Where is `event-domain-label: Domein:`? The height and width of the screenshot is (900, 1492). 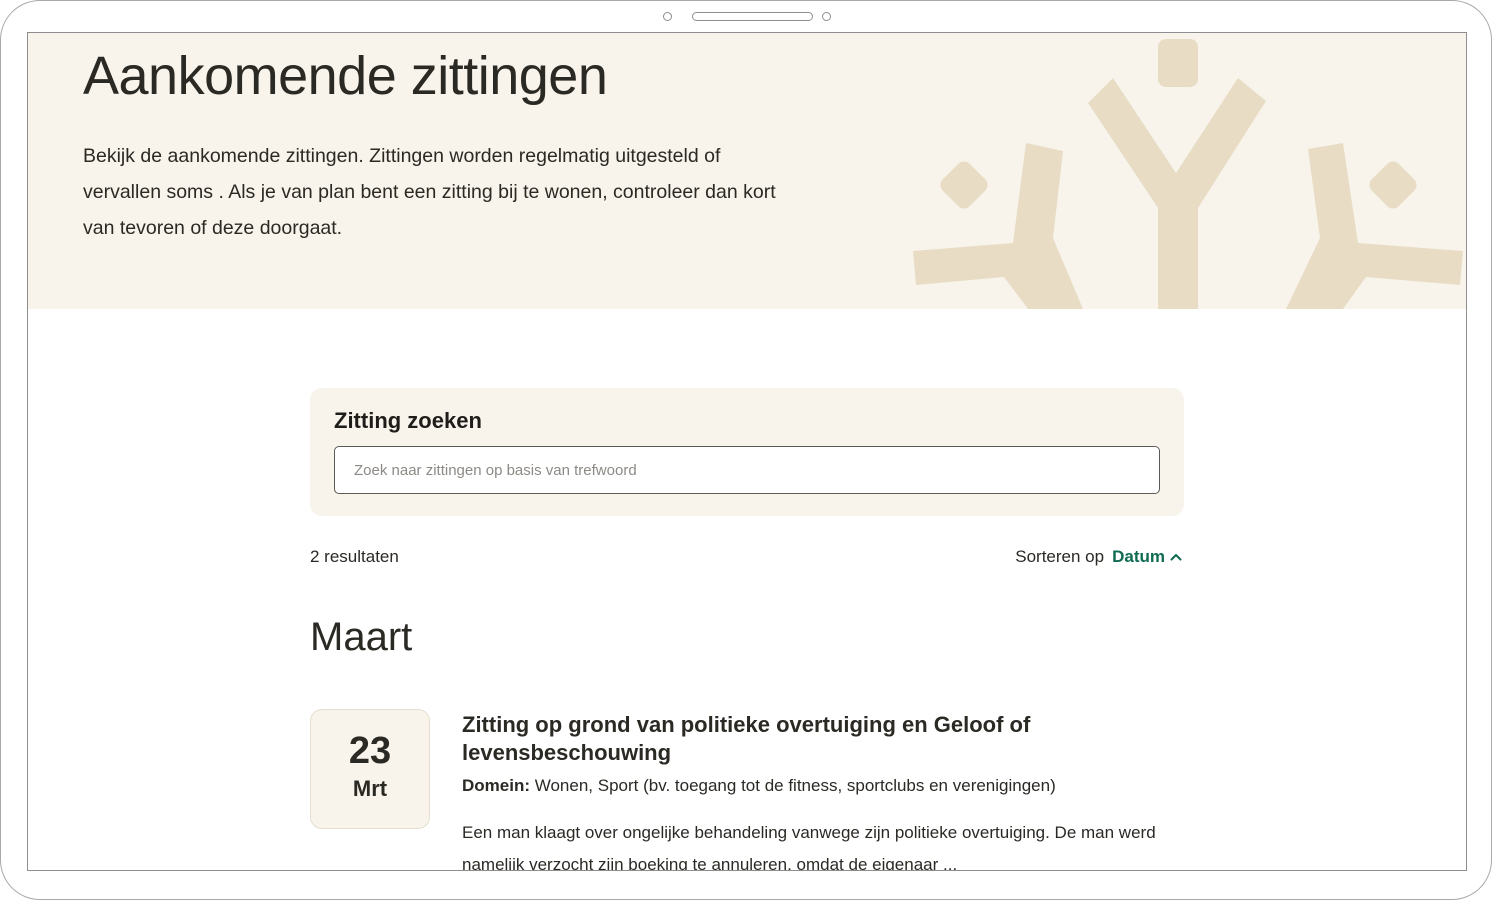 event-domain-label: Domein: is located at coordinates (496, 785).